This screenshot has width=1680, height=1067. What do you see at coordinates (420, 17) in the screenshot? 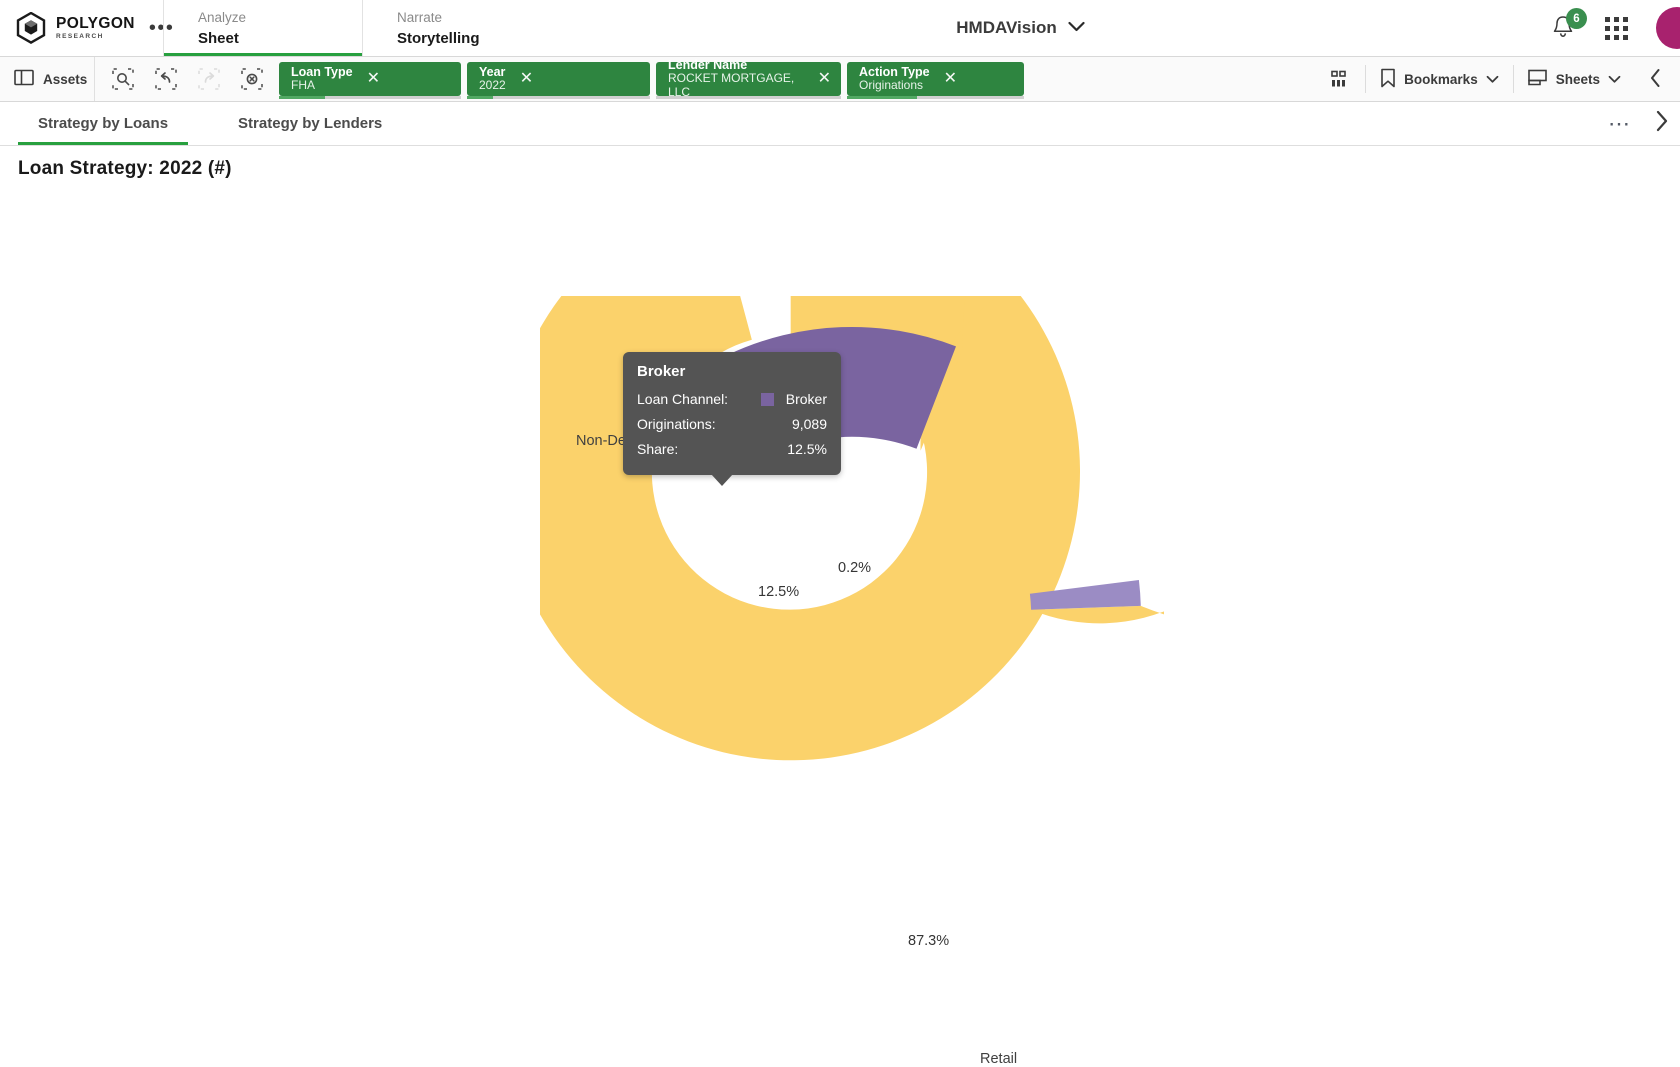
I see `nav-narrate-label: Narrate` at bounding box center [420, 17].